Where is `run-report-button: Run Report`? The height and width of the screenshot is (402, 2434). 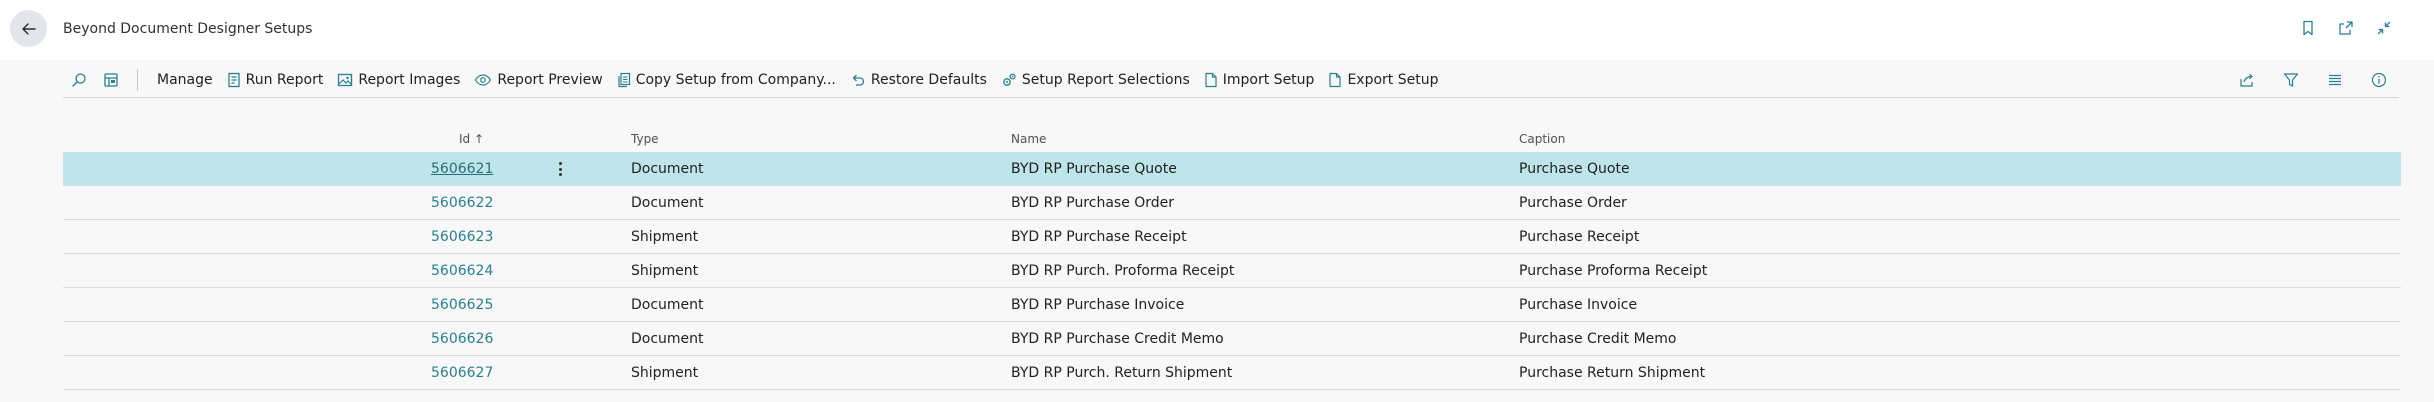 run-report-button: Run Report is located at coordinates (275, 80).